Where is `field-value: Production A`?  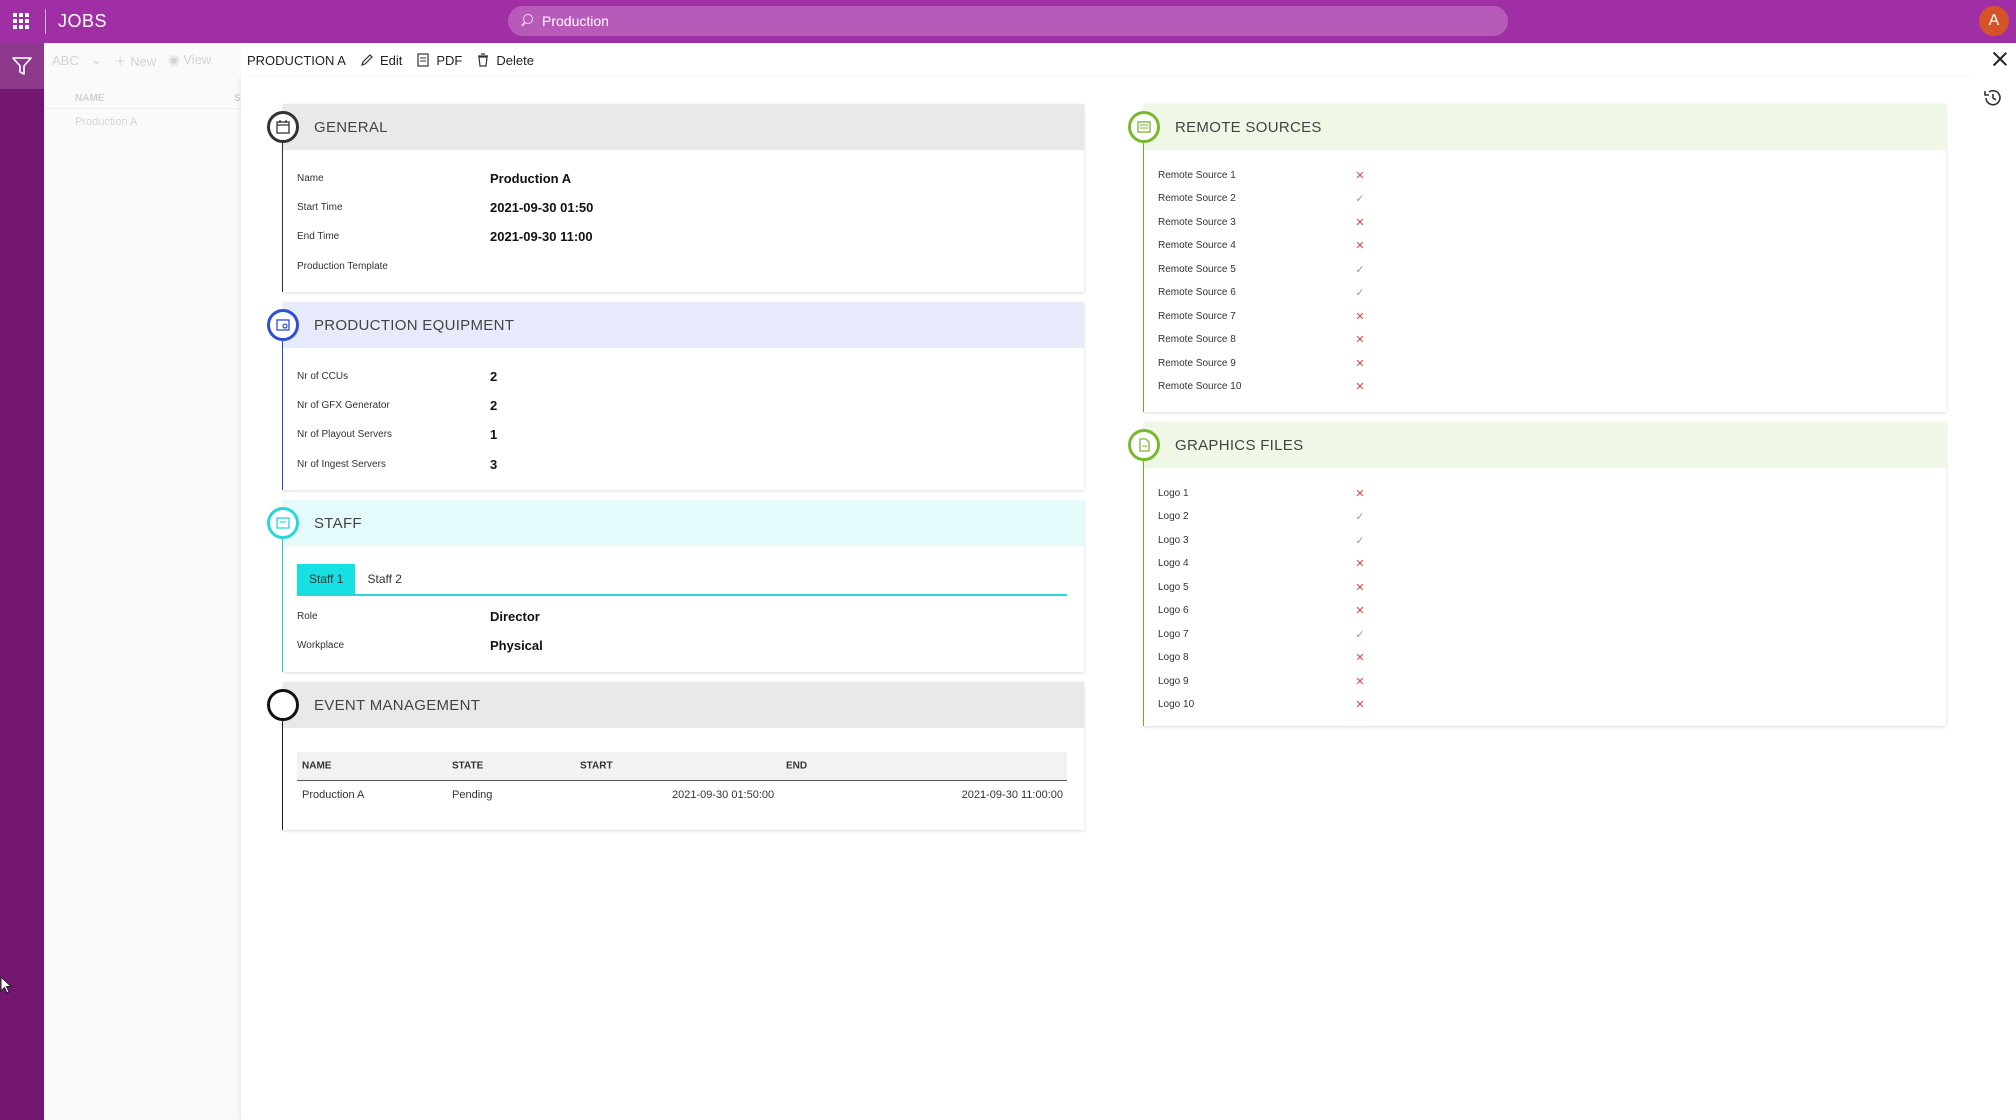 field-value: Production A is located at coordinates (531, 178).